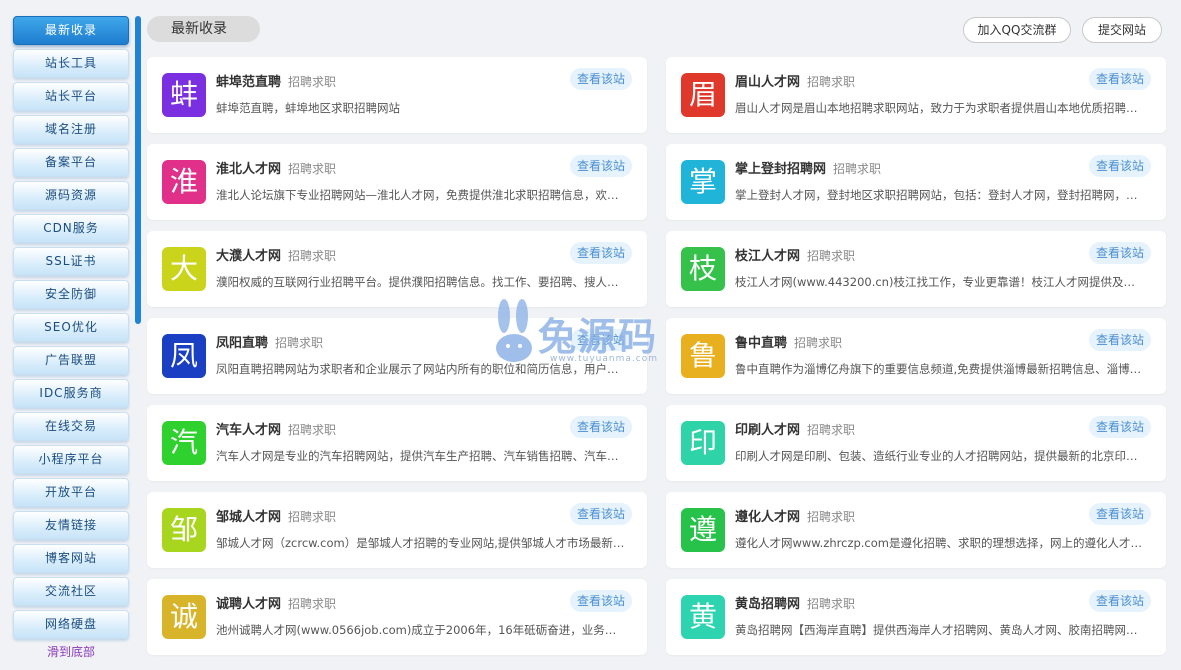 This screenshot has height=670, width=1181. What do you see at coordinates (248, 430) in the screenshot?
I see `site-name: 汽车人才网` at bounding box center [248, 430].